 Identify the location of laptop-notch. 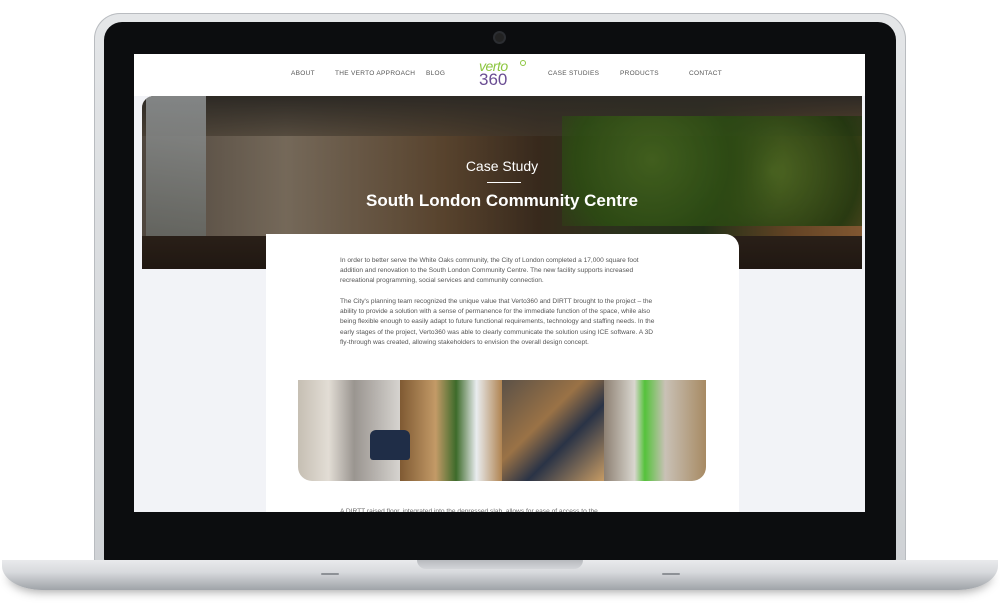
(500, 564).